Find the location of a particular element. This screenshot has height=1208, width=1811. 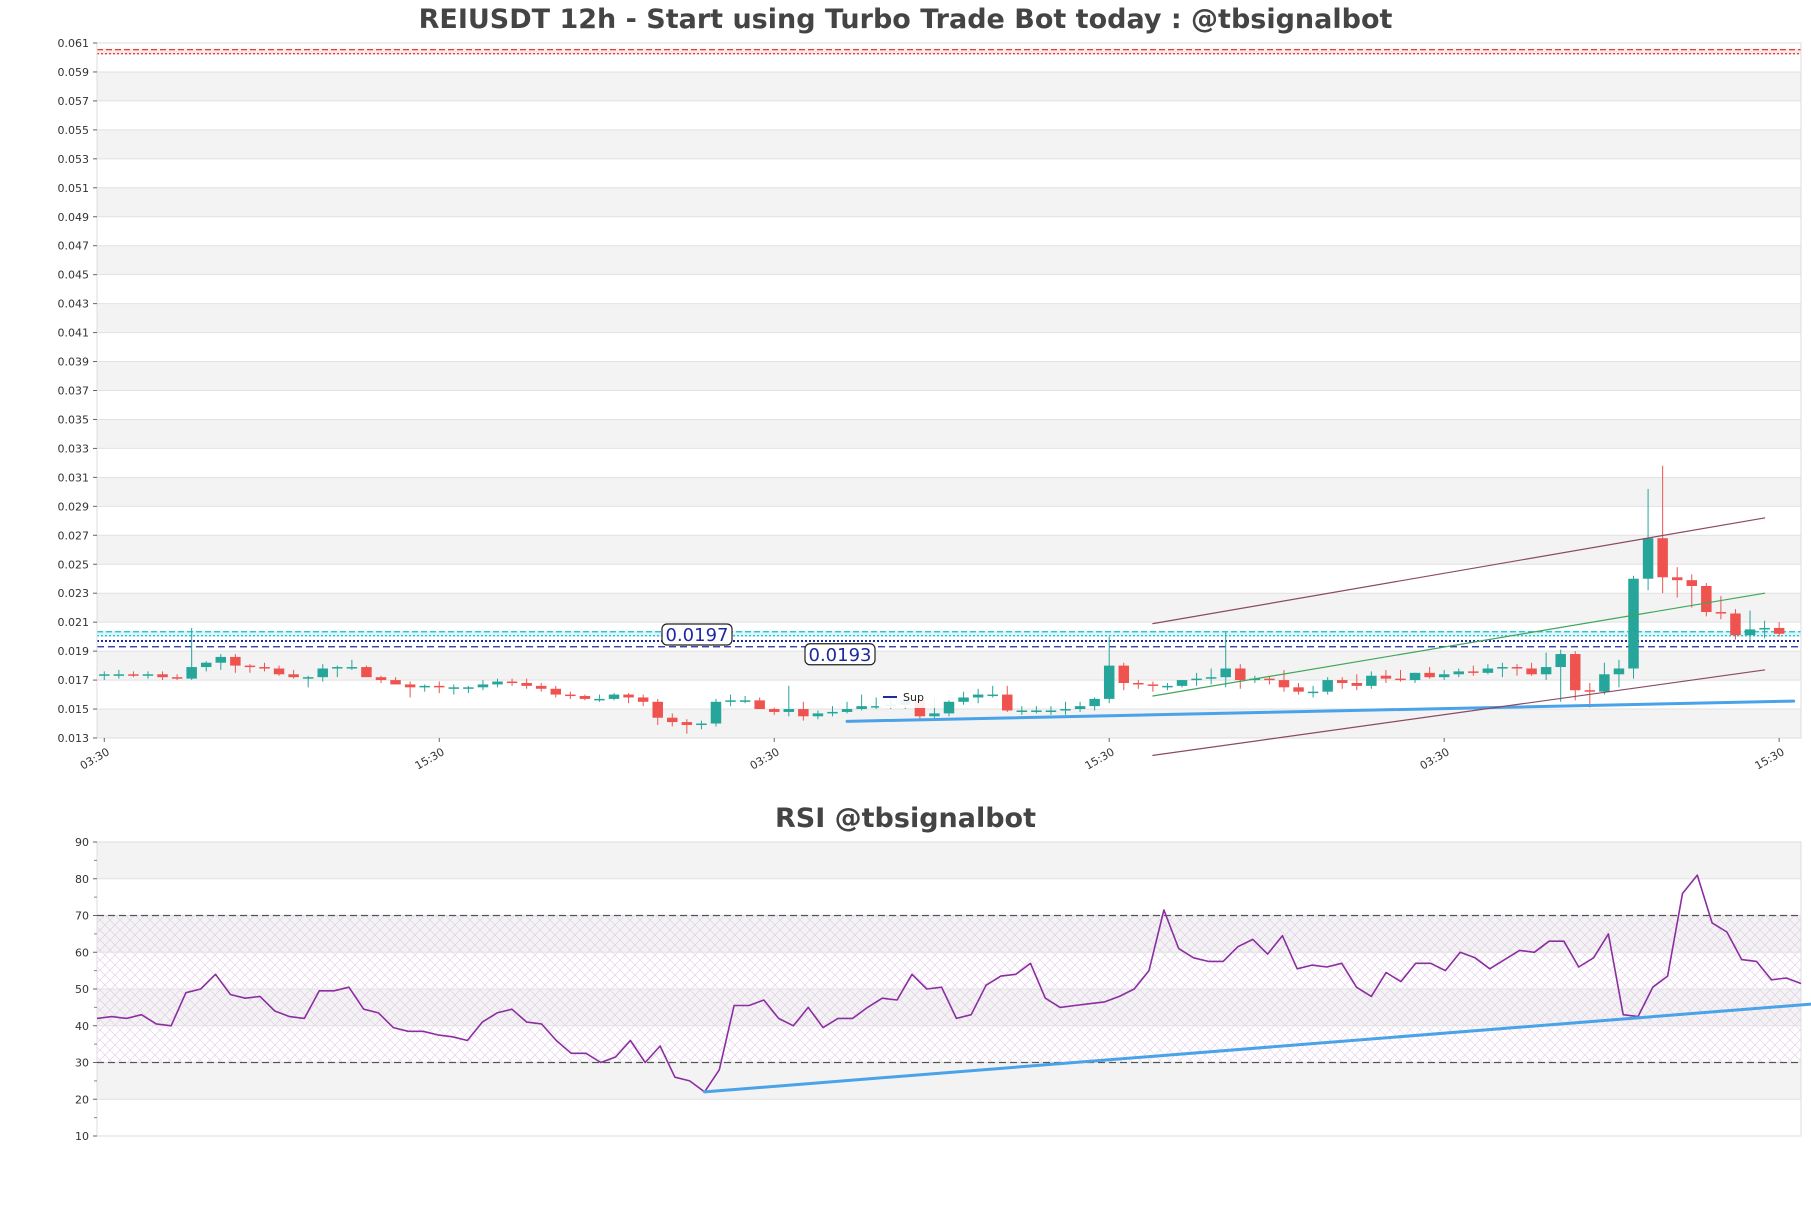

y-tick-label: 0.019 is located at coordinates (74, 651).